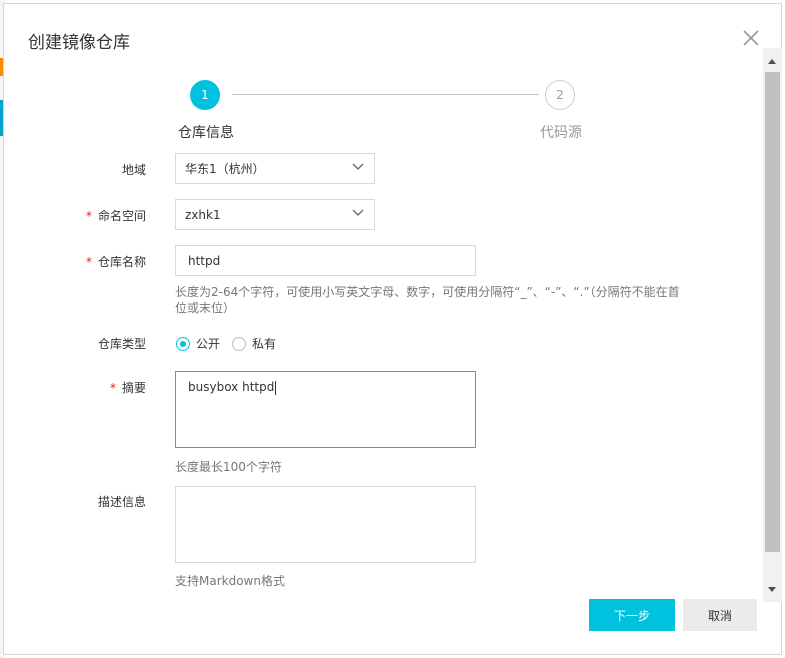 The image size is (785, 658). I want to click on step-connector-line, so click(385, 94).